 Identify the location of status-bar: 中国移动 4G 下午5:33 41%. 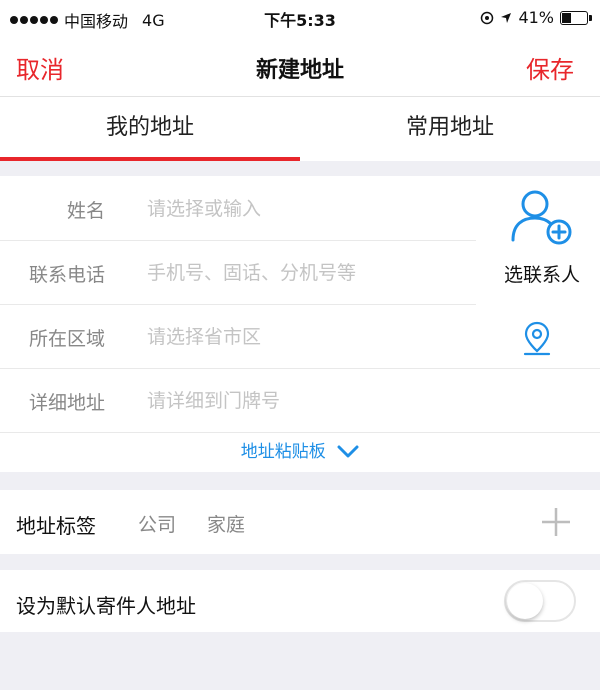
(300, 17).